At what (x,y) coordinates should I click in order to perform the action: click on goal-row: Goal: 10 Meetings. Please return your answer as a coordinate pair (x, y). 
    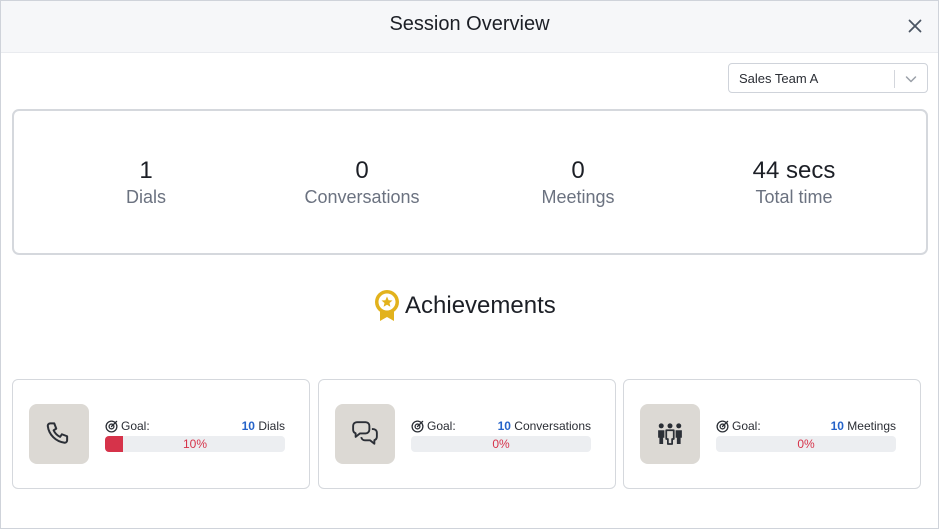
    Looking at the image, I should click on (806, 427).